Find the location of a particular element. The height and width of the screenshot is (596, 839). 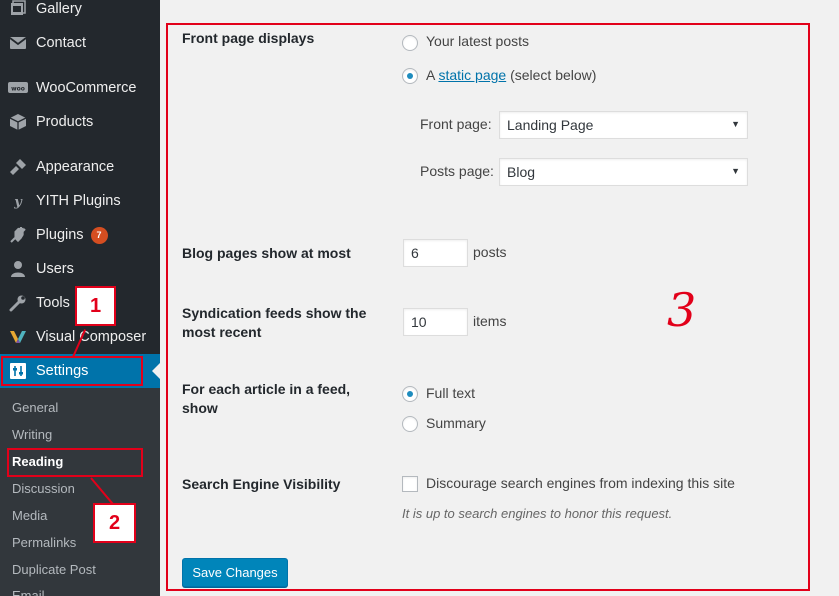

submenu-item-duplicate-post: Duplicate Post is located at coordinates (54, 569).